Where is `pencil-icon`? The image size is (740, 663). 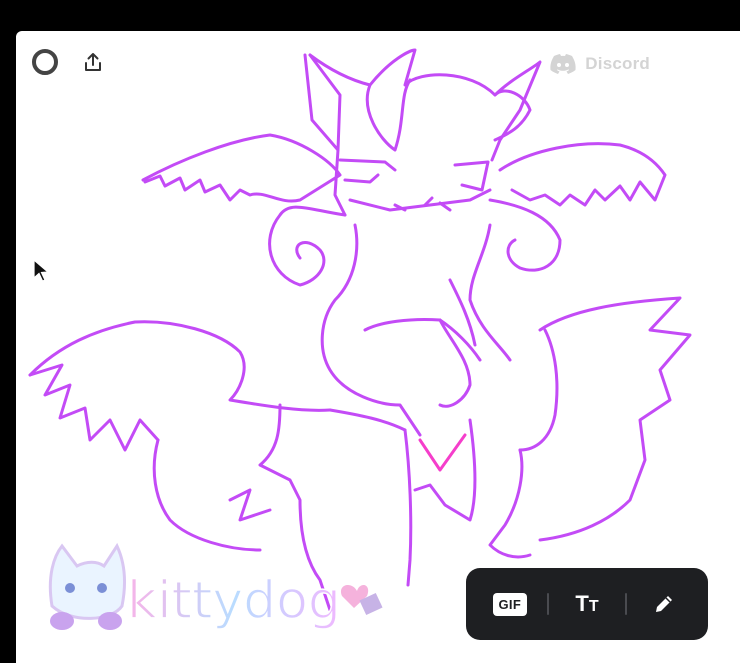 pencil-icon is located at coordinates (664, 604).